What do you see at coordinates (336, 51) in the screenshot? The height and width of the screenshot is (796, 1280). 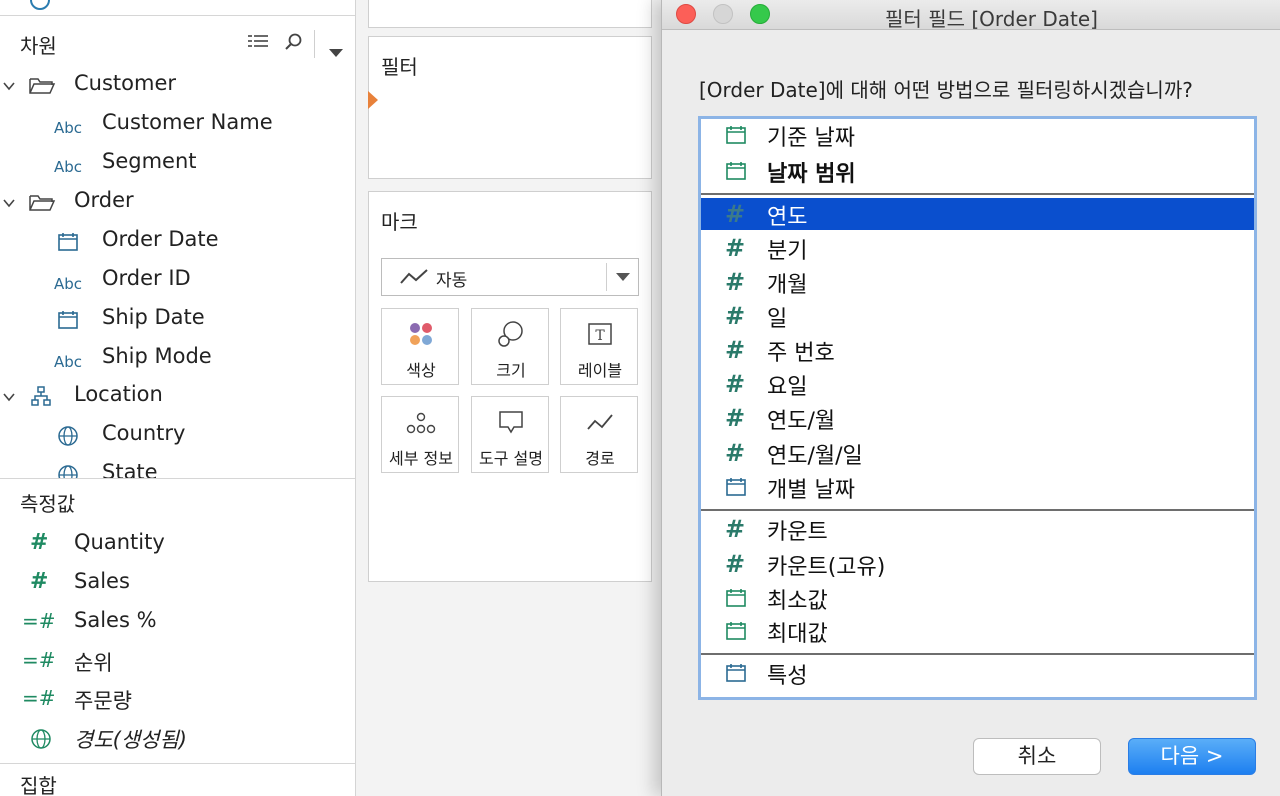 I see `pane-menu-chevron-down-icon` at bounding box center [336, 51].